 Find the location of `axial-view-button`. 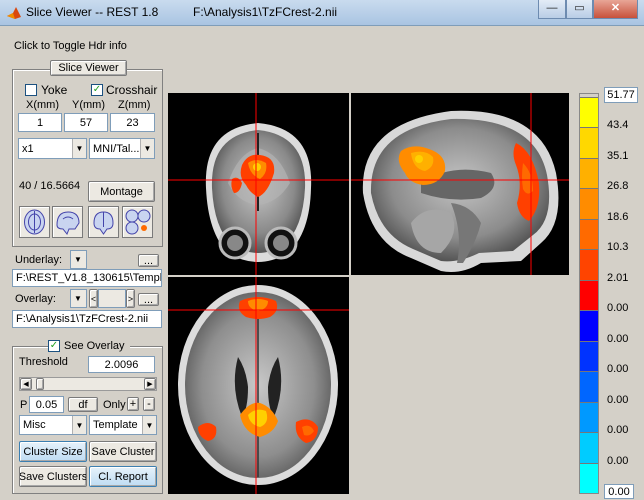

axial-view-button is located at coordinates (34, 222).